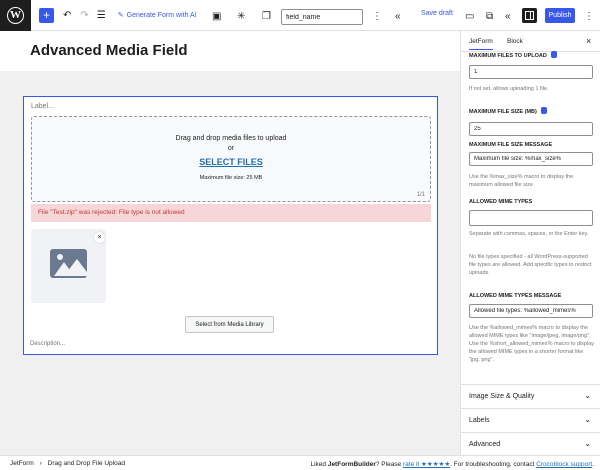 Image resolution: width=600 pixels, height=470 pixels. Describe the element at coordinates (420, 195) in the screenshot. I see `file-count: 1/1` at that location.